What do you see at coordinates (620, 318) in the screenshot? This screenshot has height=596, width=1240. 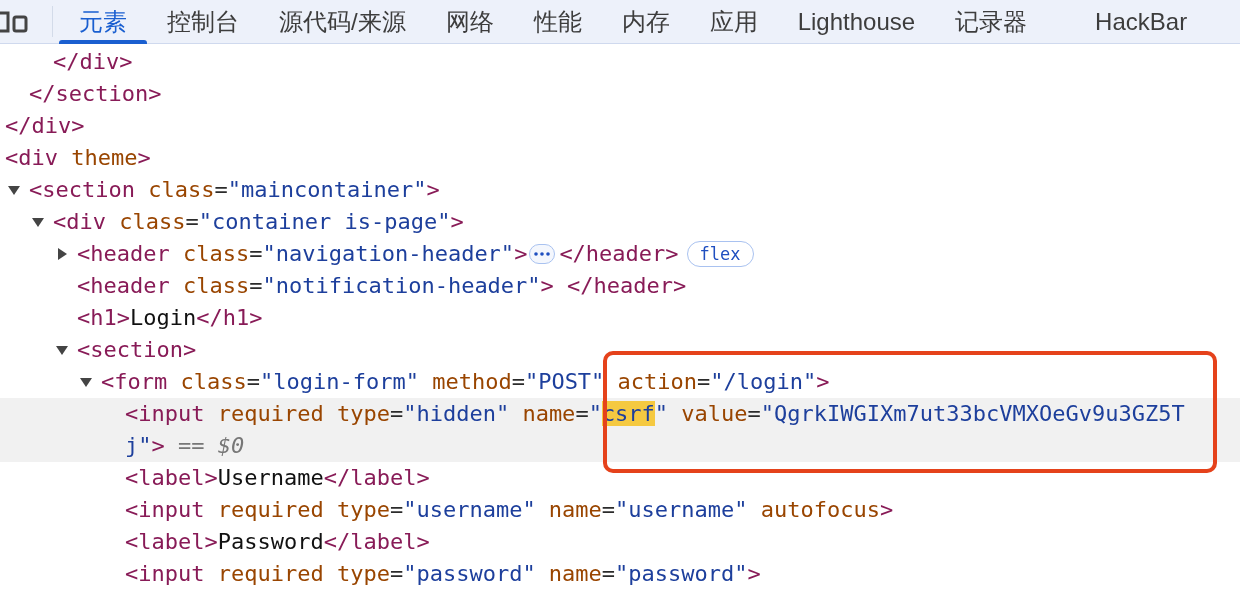 I see `tree-row: <h1>Login</h1>` at bounding box center [620, 318].